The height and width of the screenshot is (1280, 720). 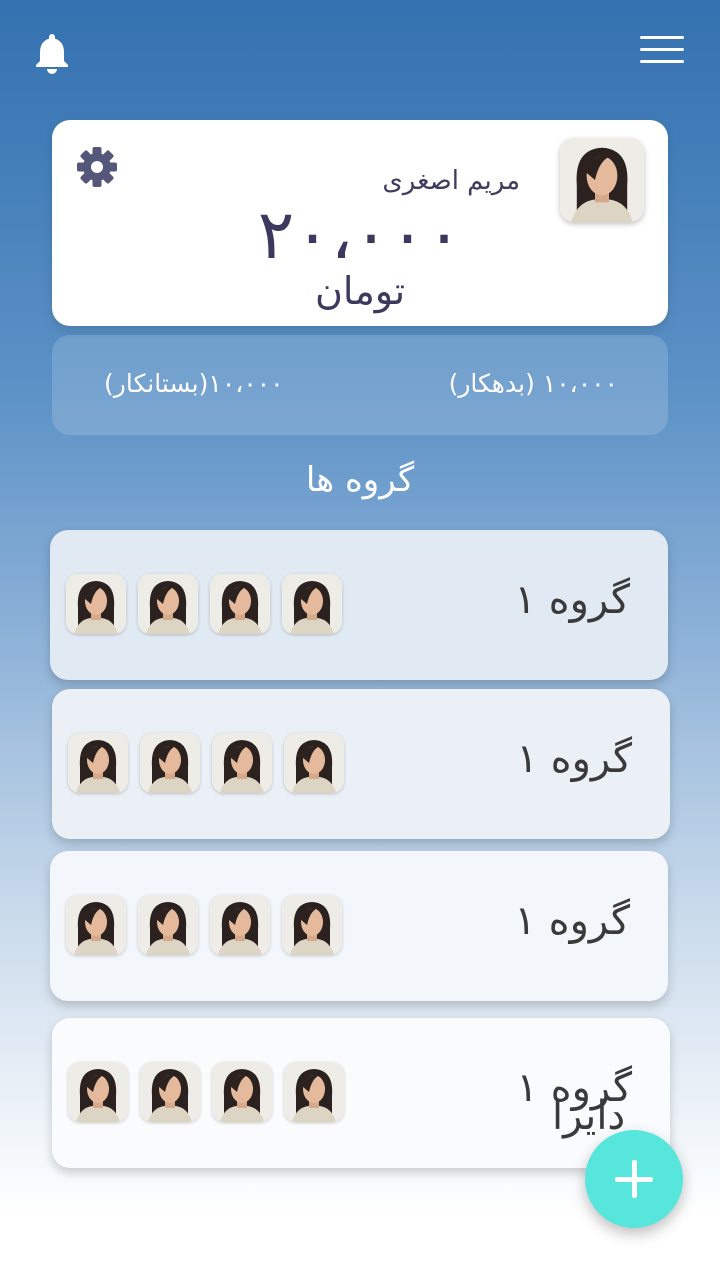 What do you see at coordinates (589, 1116) in the screenshot?
I see `overlap-label: دایرا` at bounding box center [589, 1116].